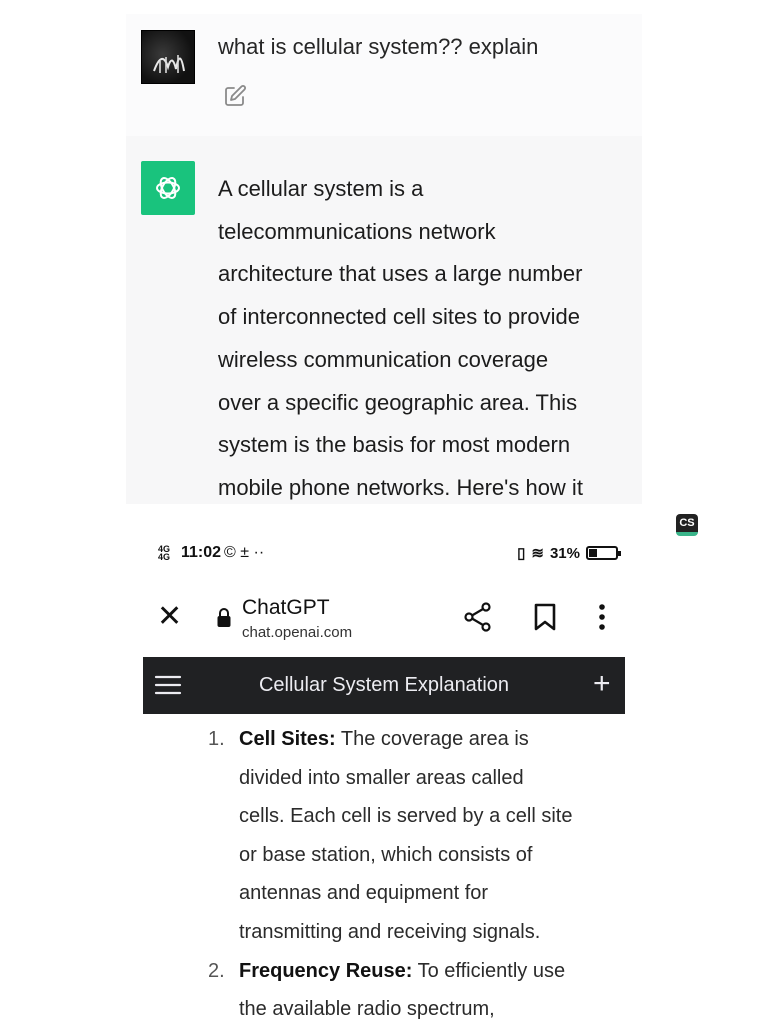  Describe the element at coordinates (386, 854) in the screenshot. I see `list-line: or base station, which consists of` at that location.